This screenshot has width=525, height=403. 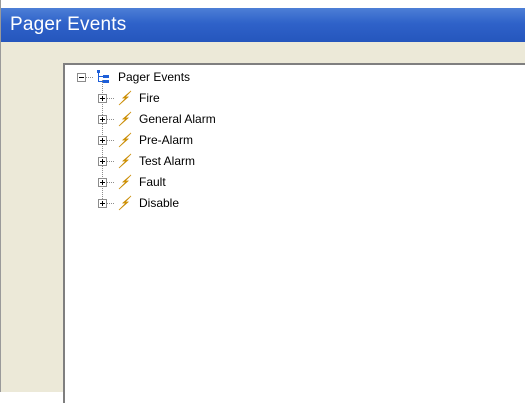 What do you see at coordinates (166, 140) in the screenshot?
I see `tree-node-label: Pre-Alarm` at bounding box center [166, 140].